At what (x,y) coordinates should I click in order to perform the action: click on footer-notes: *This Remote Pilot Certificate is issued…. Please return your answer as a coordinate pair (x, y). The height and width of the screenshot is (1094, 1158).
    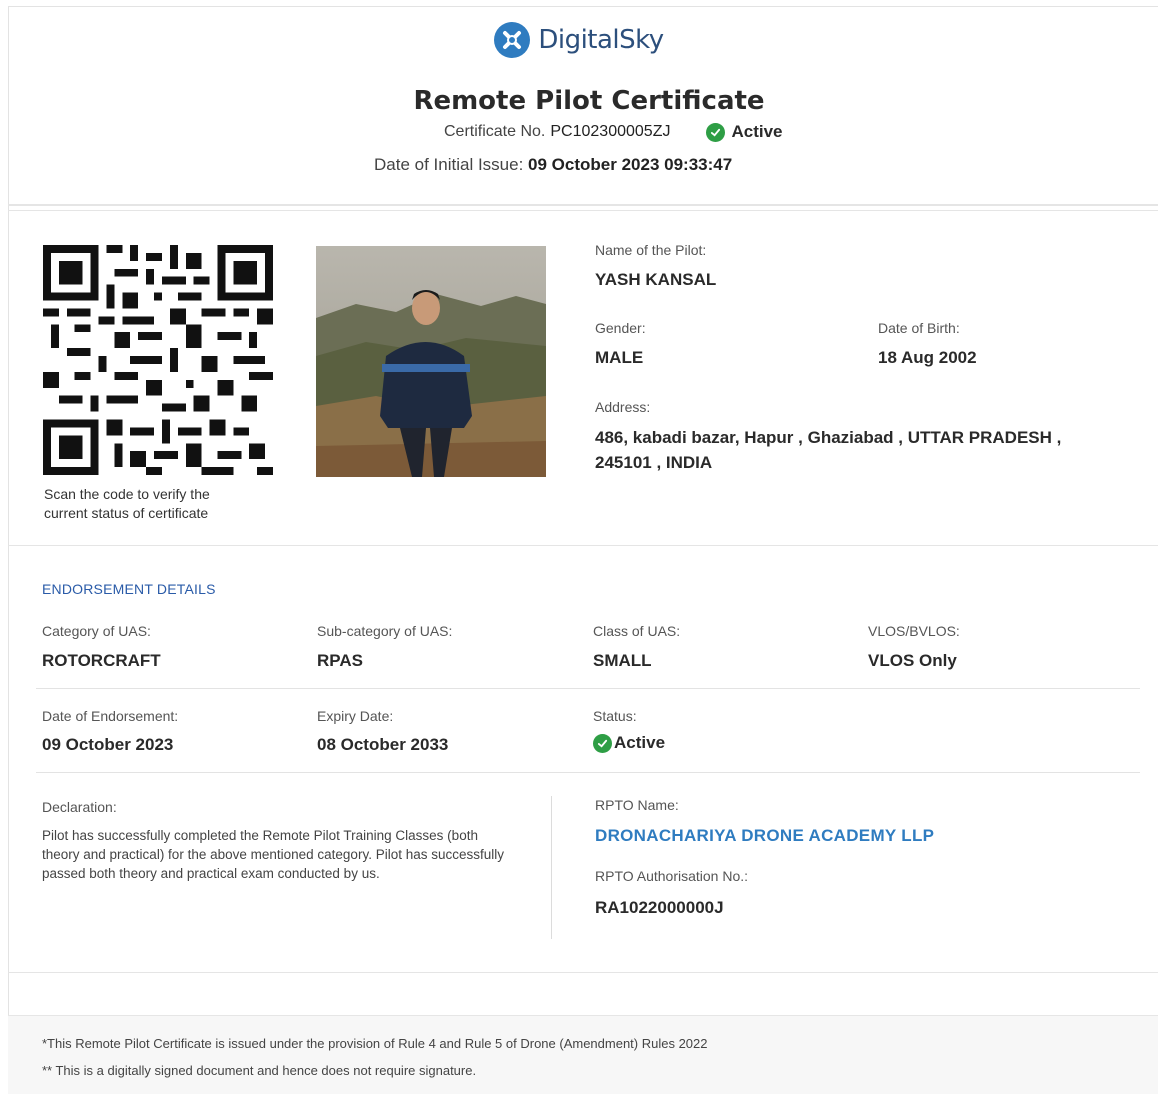
    Looking at the image, I should click on (583, 1054).